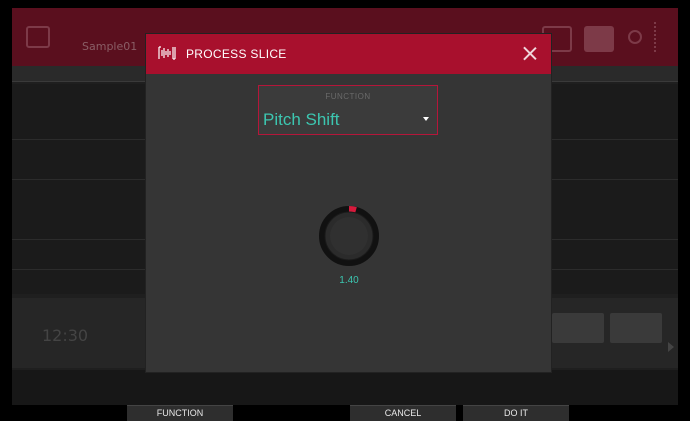 The width and height of the screenshot is (690, 421). Describe the element at coordinates (530, 54) in the screenshot. I see `close-icon` at that location.